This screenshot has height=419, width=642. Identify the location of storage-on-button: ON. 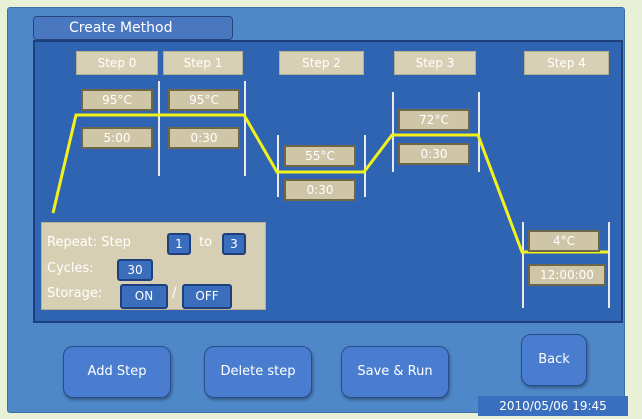
(144, 296).